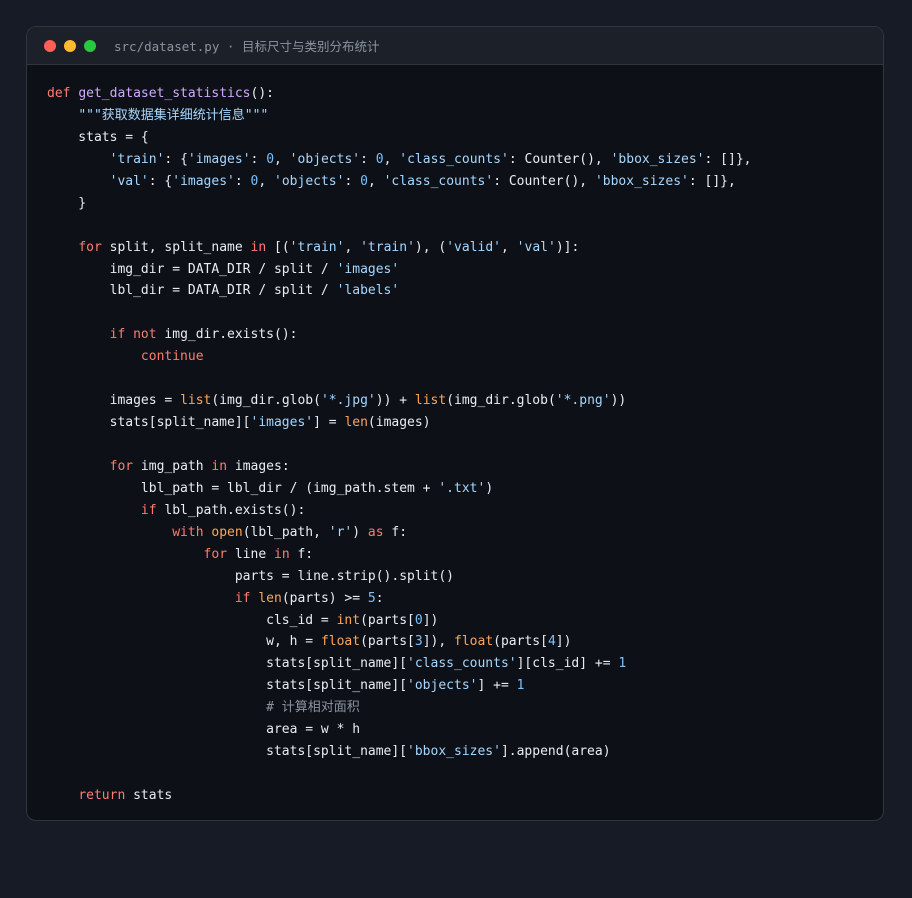 This screenshot has height=898, width=912. Describe the element at coordinates (219, 466) in the screenshot. I see `keyword-token: in` at that location.